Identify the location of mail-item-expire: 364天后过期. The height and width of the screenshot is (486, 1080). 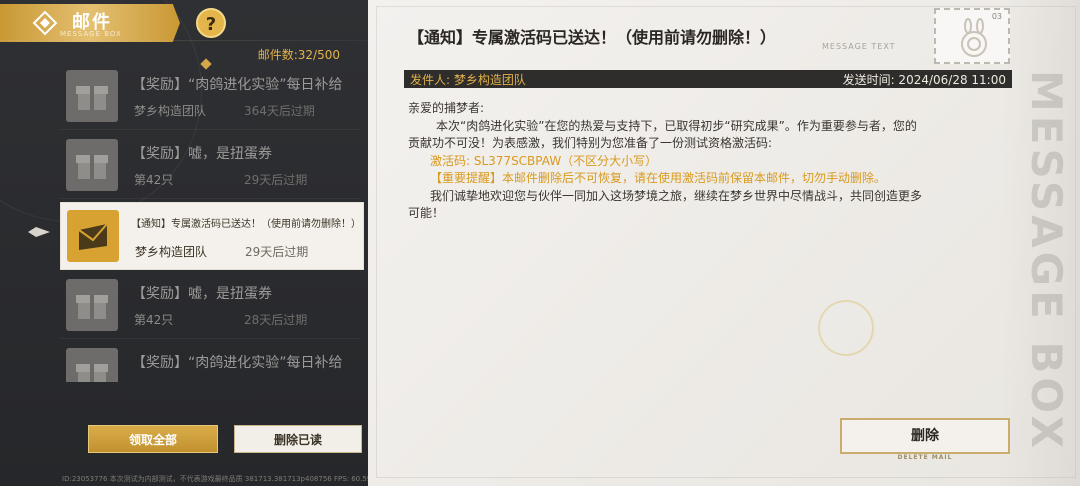
(279, 111).